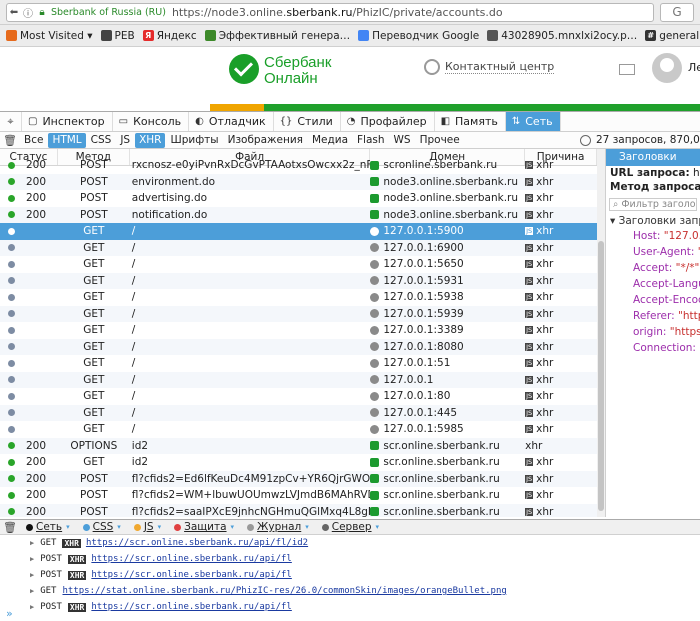 The image size is (700, 621). What do you see at coordinates (330, 140) in the screenshot?
I see `filter-button: Медиа` at bounding box center [330, 140].